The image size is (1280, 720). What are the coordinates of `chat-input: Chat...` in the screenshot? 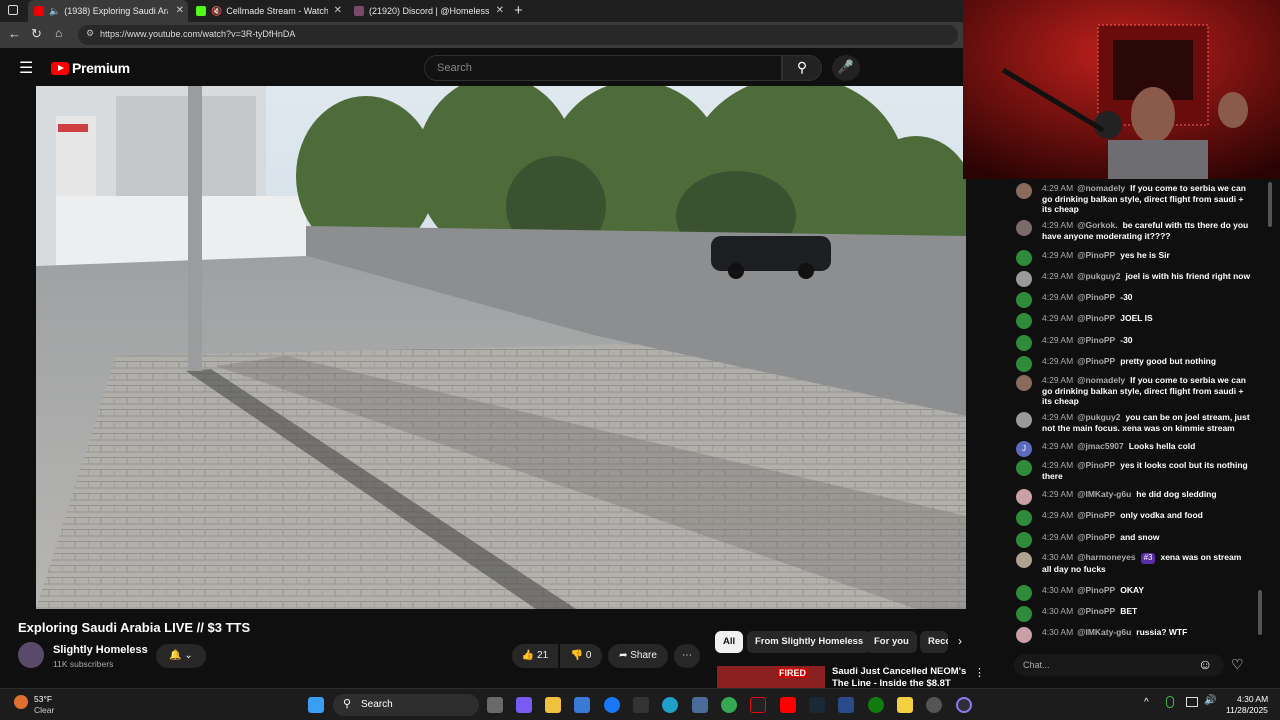 It's located at (1119, 665).